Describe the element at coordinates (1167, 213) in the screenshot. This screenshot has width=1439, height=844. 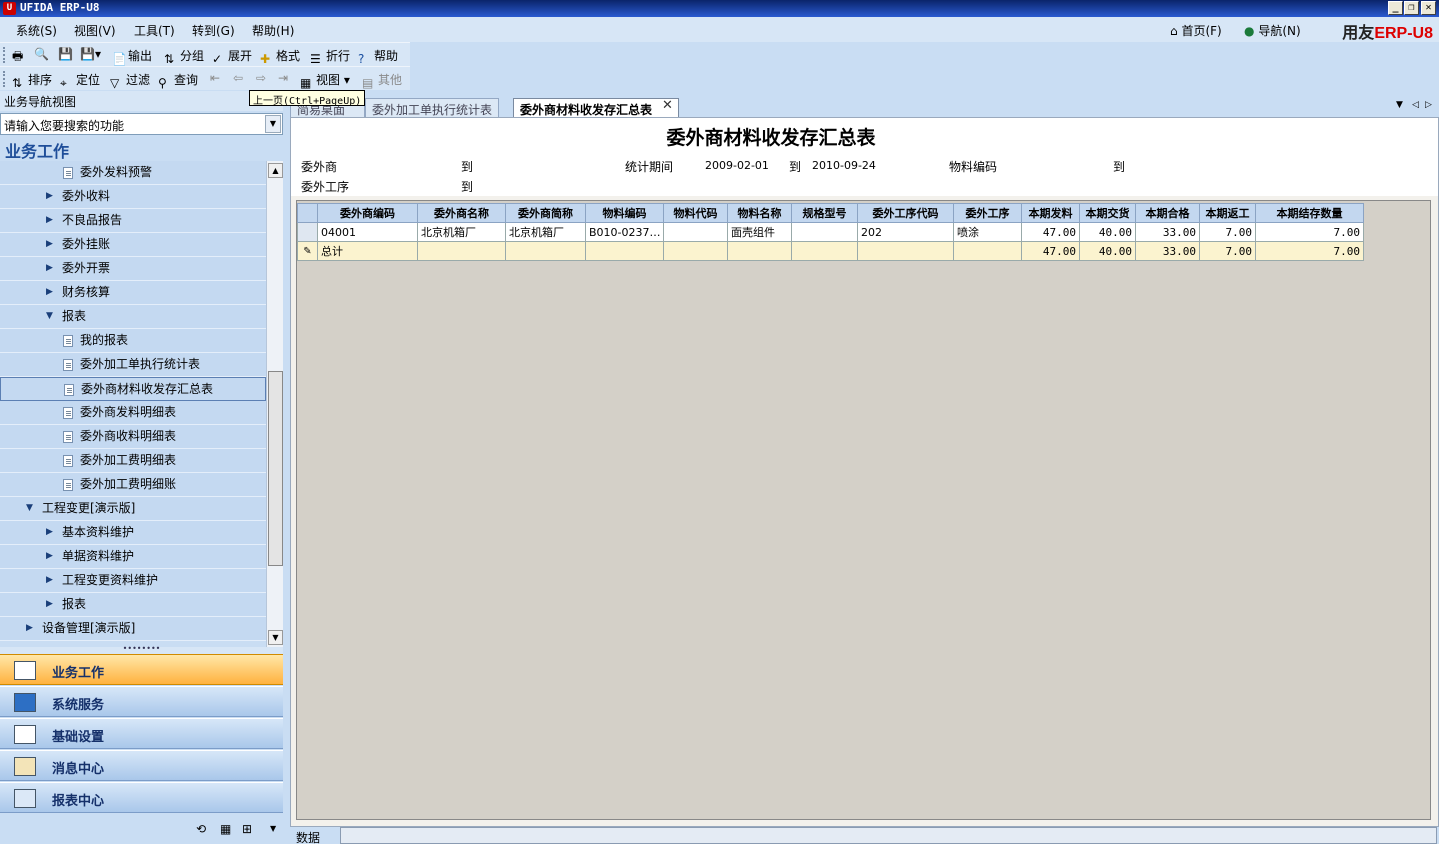
I see `column-header: 本期合格` at that location.